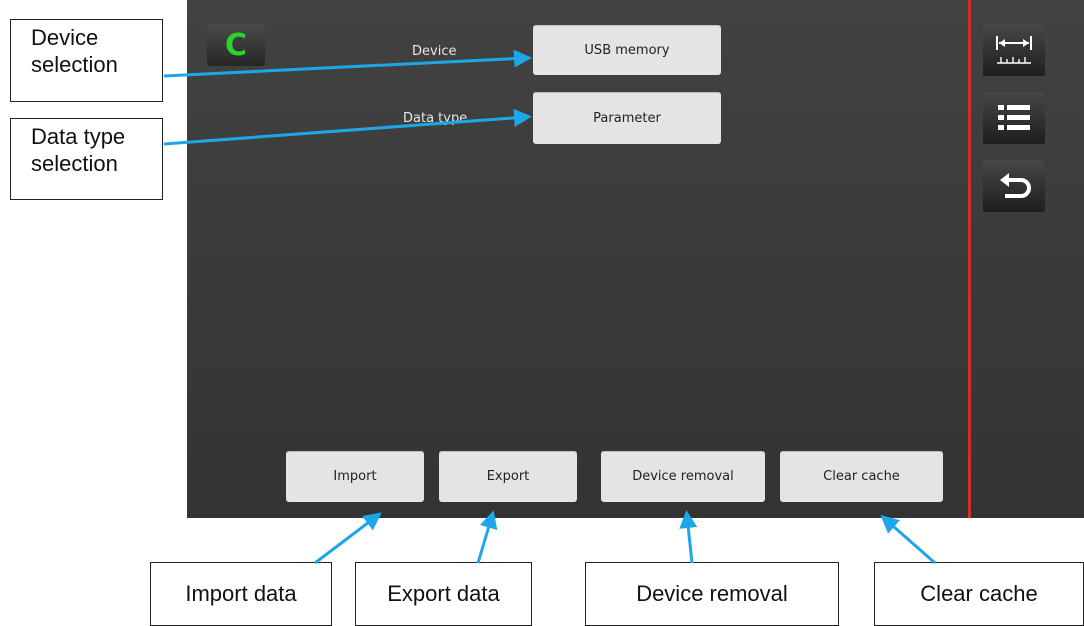  What do you see at coordinates (627, 118) in the screenshot?
I see `datatype-select-button: Parameter` at bounding box center [627, 118].